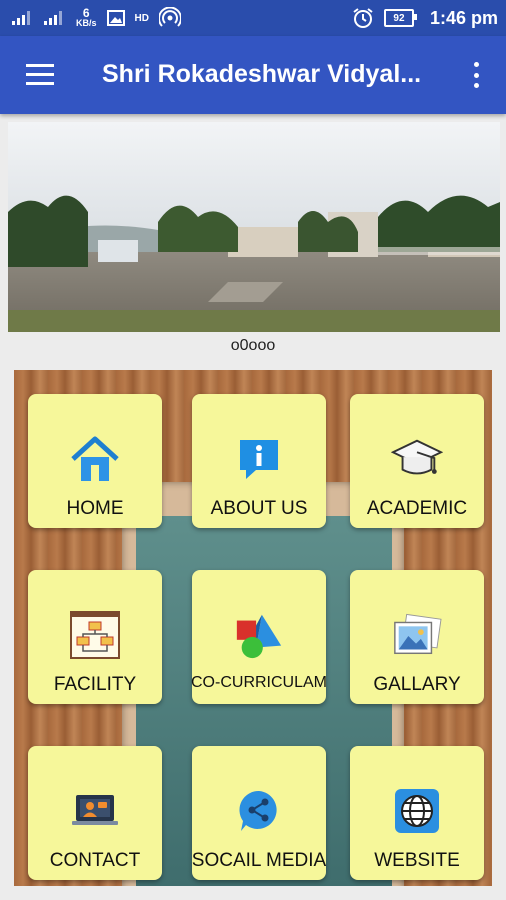 This screenshot has width=506, height=900. I want to click on home-icon, so click(95, 459).